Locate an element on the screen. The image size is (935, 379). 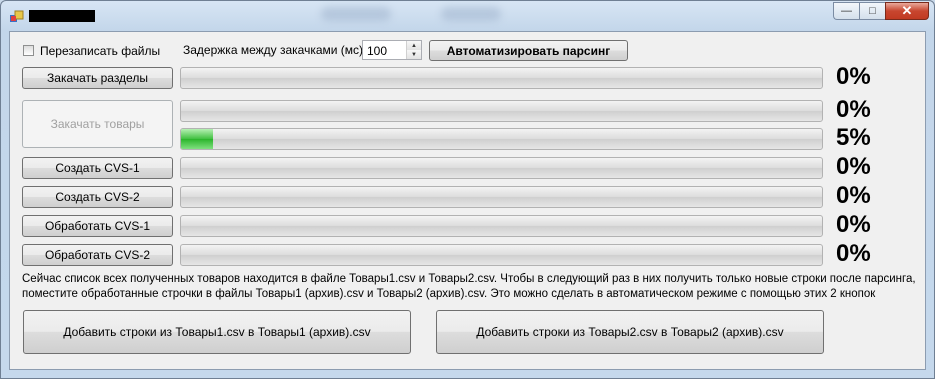
app-icon is located at coordinates (17, 16).